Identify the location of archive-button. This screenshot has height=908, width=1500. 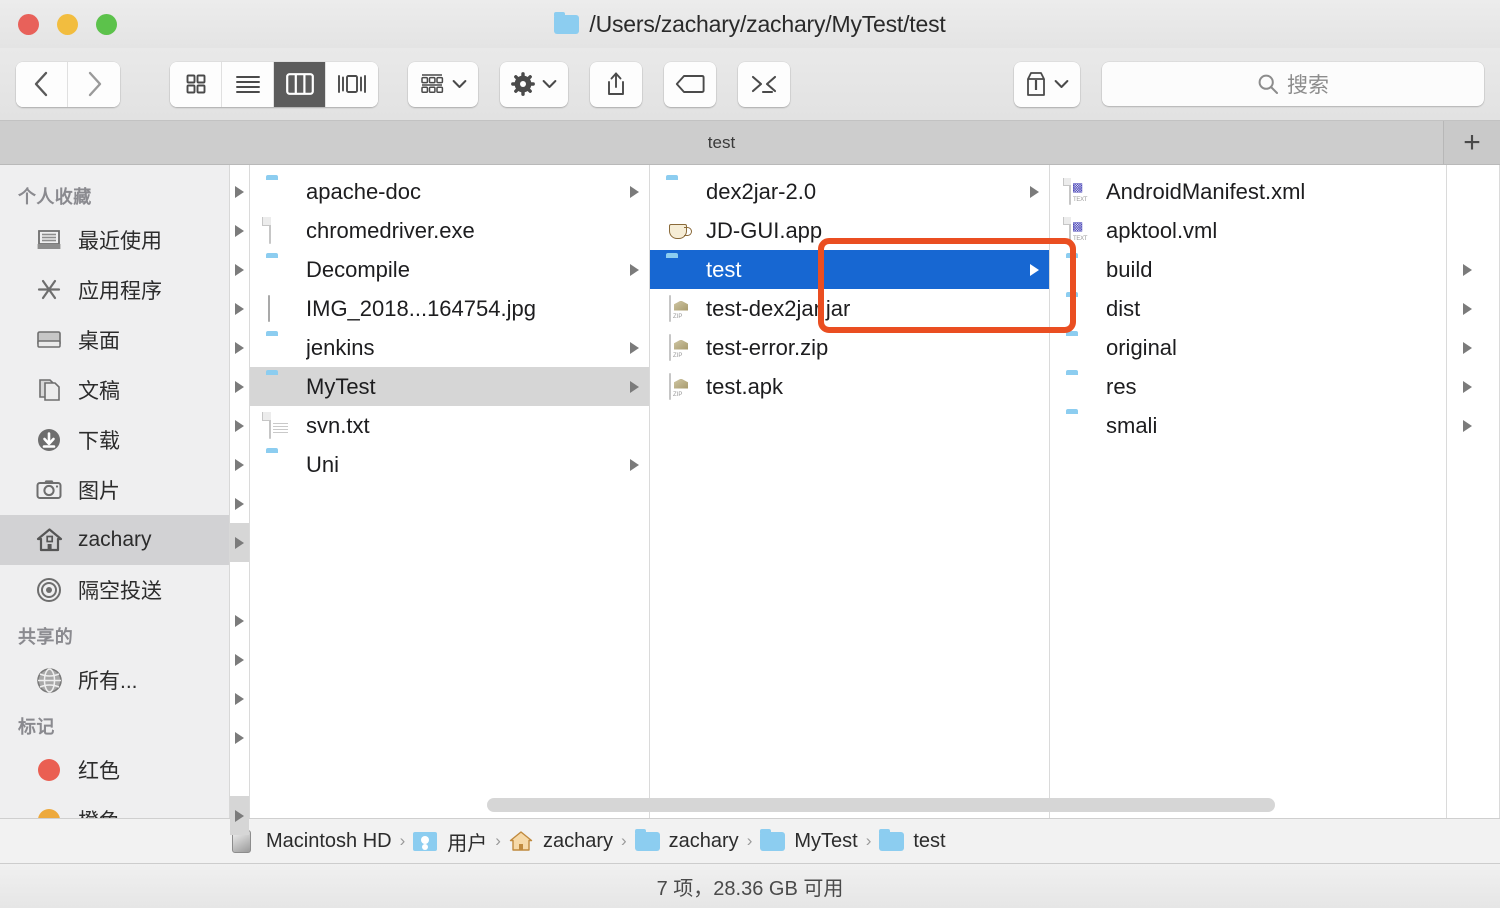
(1047, 84).